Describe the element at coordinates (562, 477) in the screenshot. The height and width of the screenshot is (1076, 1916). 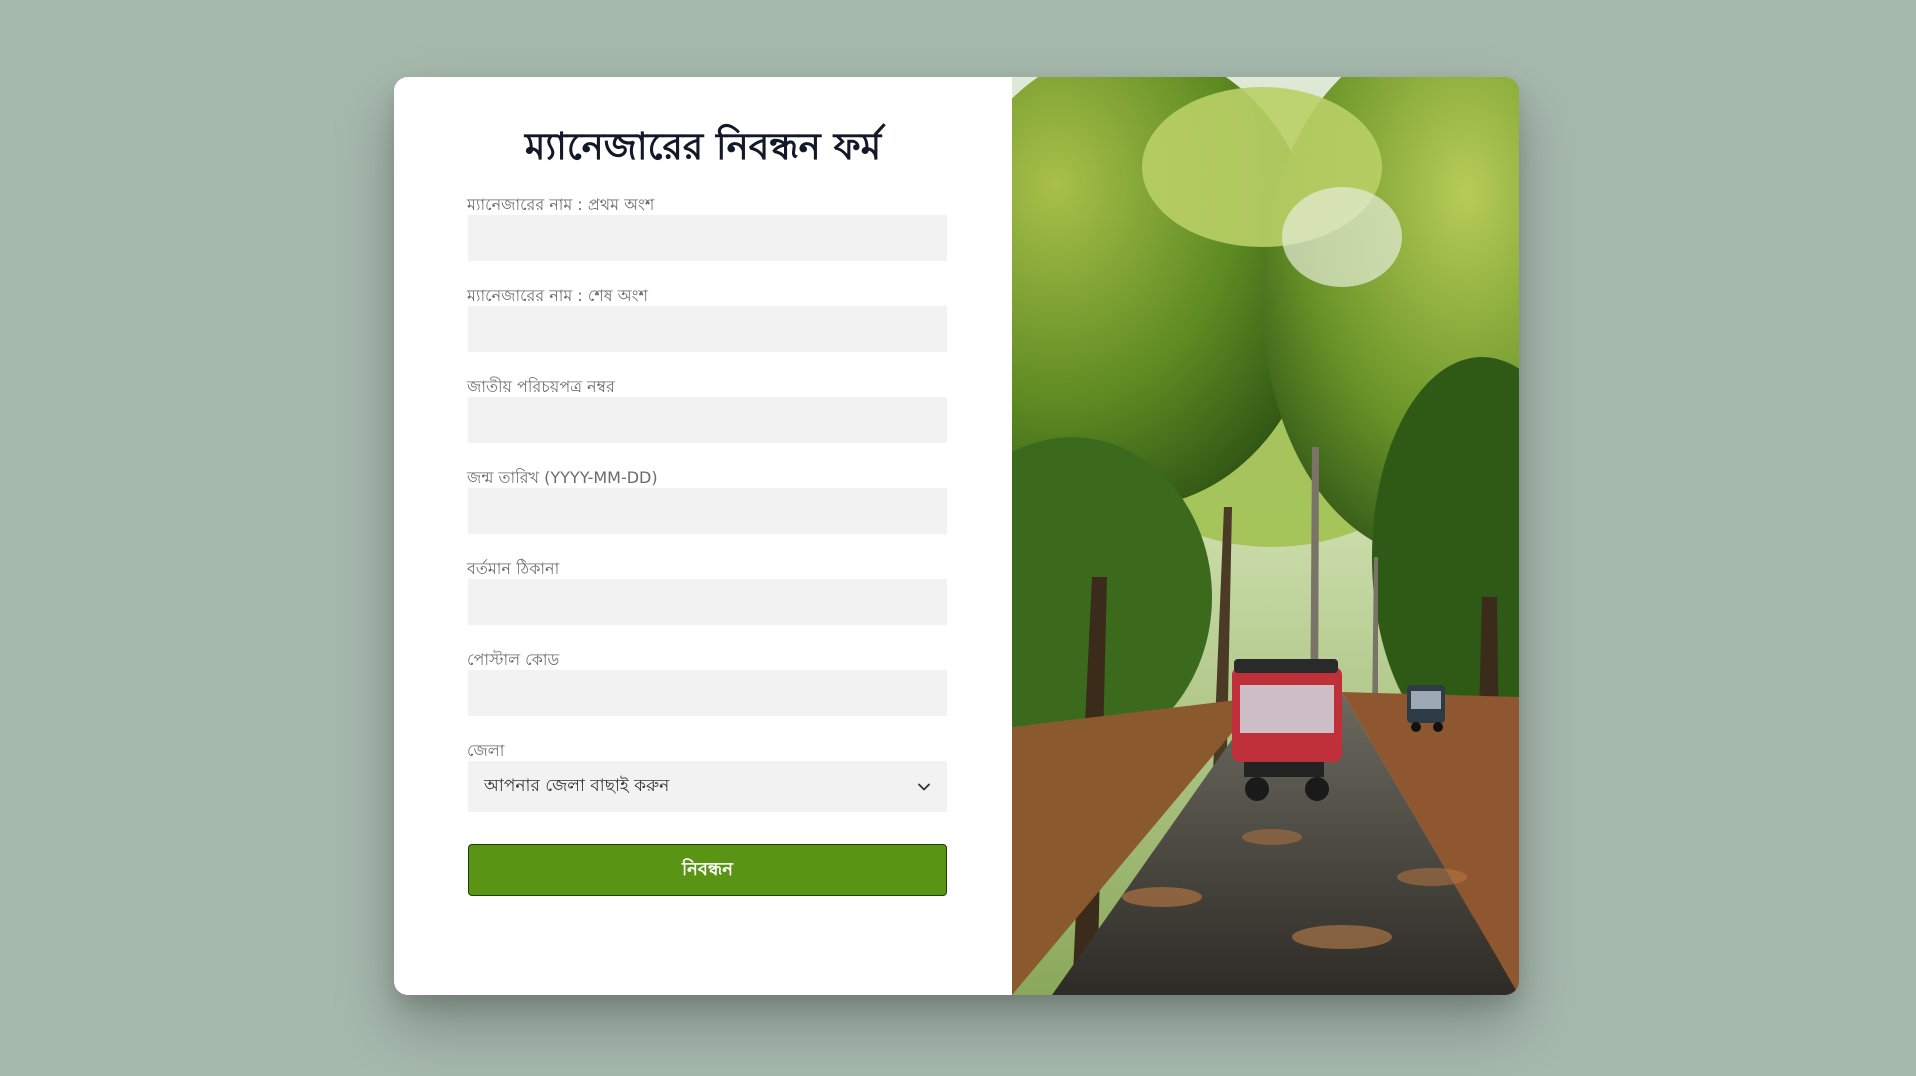
I see `birth-date-label: জন্ম তারিখ (YYYY-MM-DD)` at that location.